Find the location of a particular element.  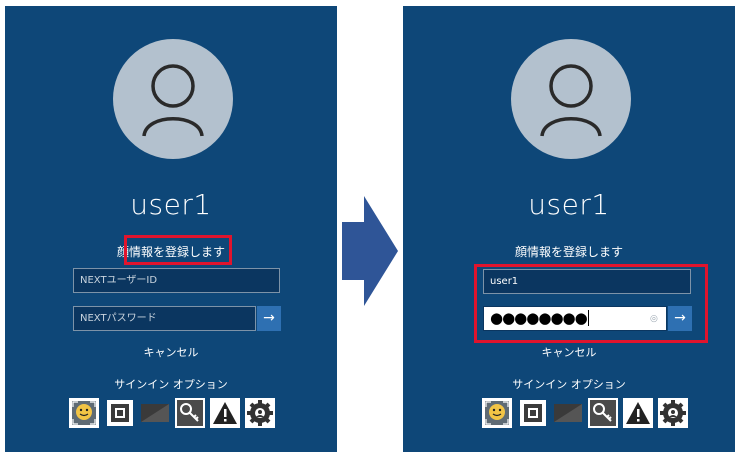

register-face-link: 顔情報を登録します is located at coordinates (569, 251).